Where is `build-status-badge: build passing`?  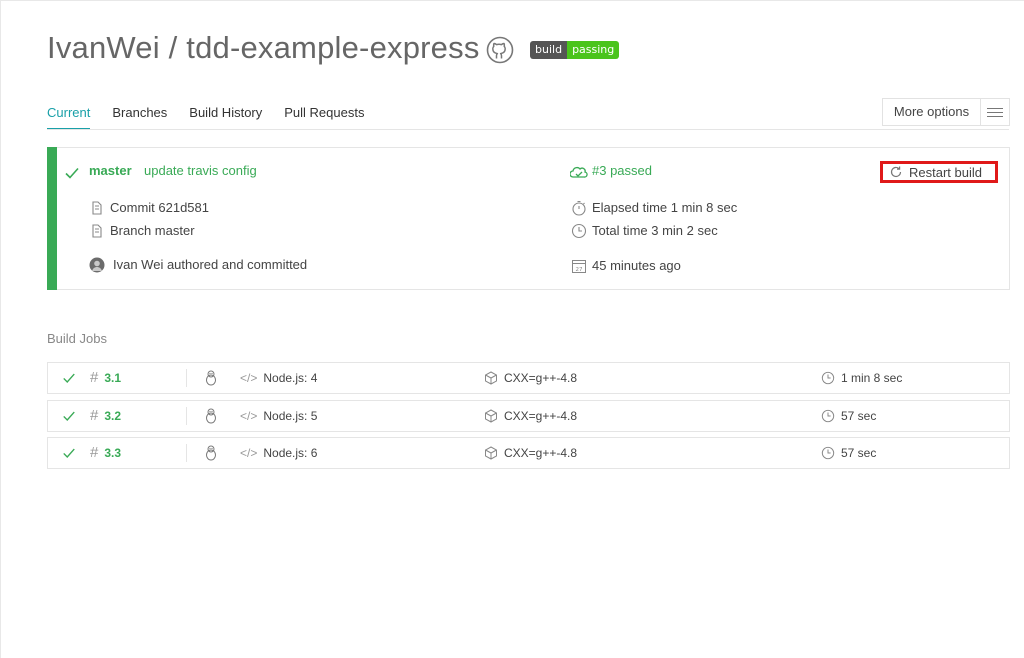
build-status-badge: build passing is located at coordinates (575, 50).